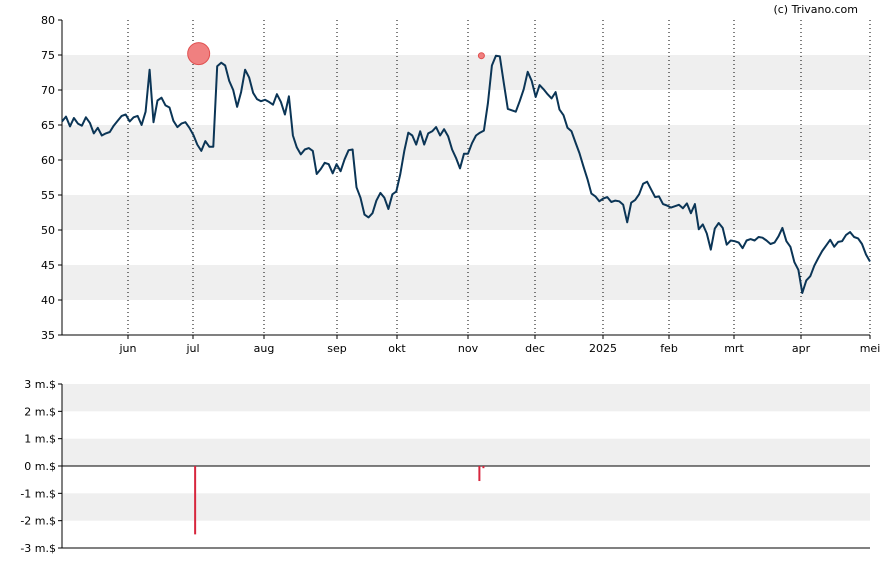 The width and height of the screenshot is (888, 565). What do you see at coordinates (40, 411) in the screenshot?
I see `flow-y-tick-label: 2 m.$` at bounding box center [40, 411].